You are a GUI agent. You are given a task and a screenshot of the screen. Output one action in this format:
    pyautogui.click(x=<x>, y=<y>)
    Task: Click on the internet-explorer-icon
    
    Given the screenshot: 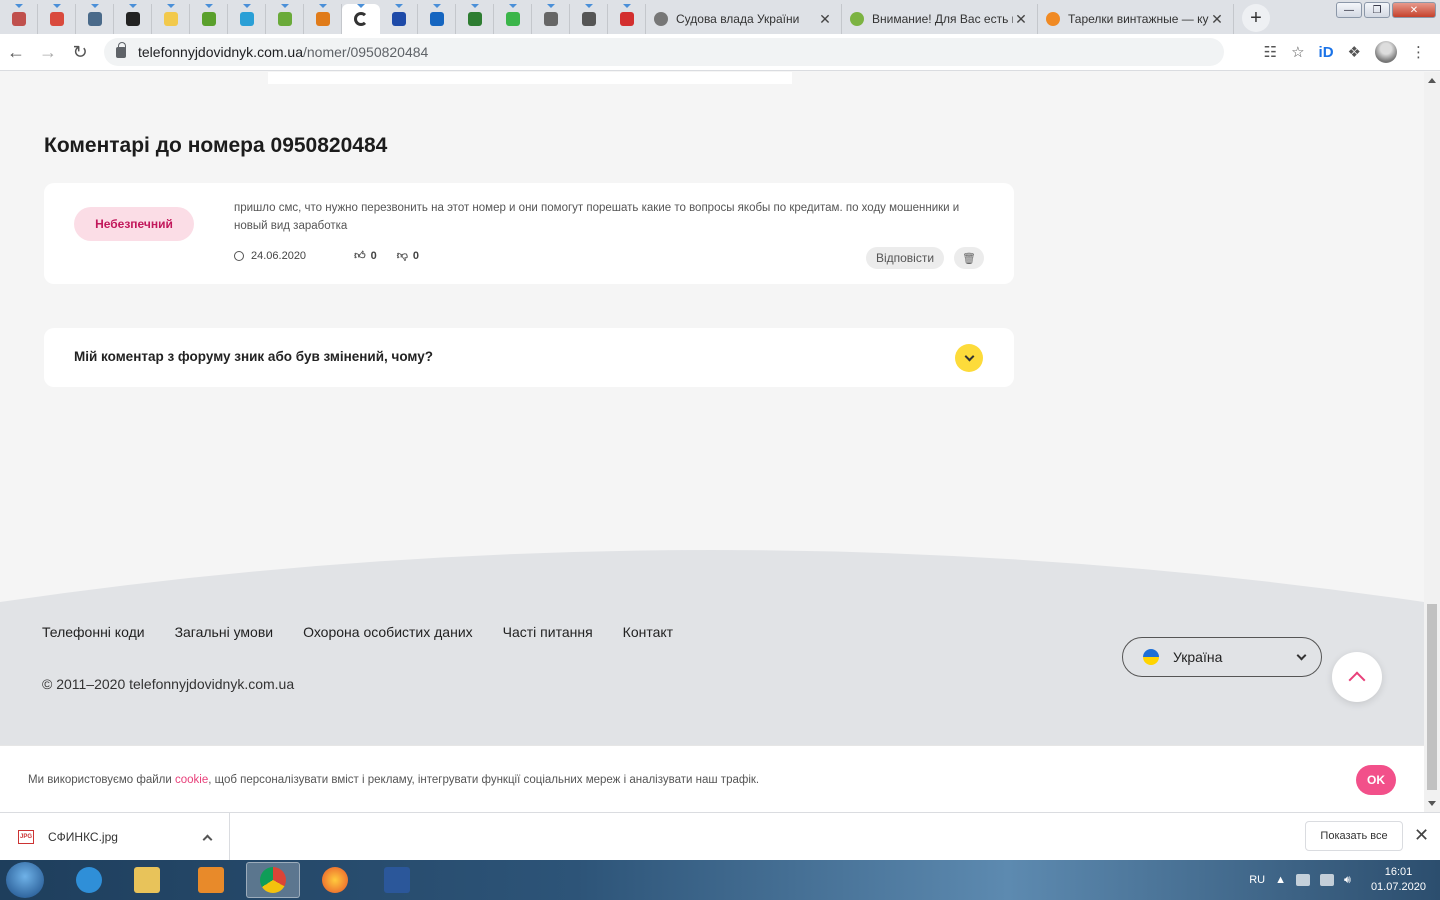 What is the action you would take?
    pyautogui.click(x=89, y=880)
    